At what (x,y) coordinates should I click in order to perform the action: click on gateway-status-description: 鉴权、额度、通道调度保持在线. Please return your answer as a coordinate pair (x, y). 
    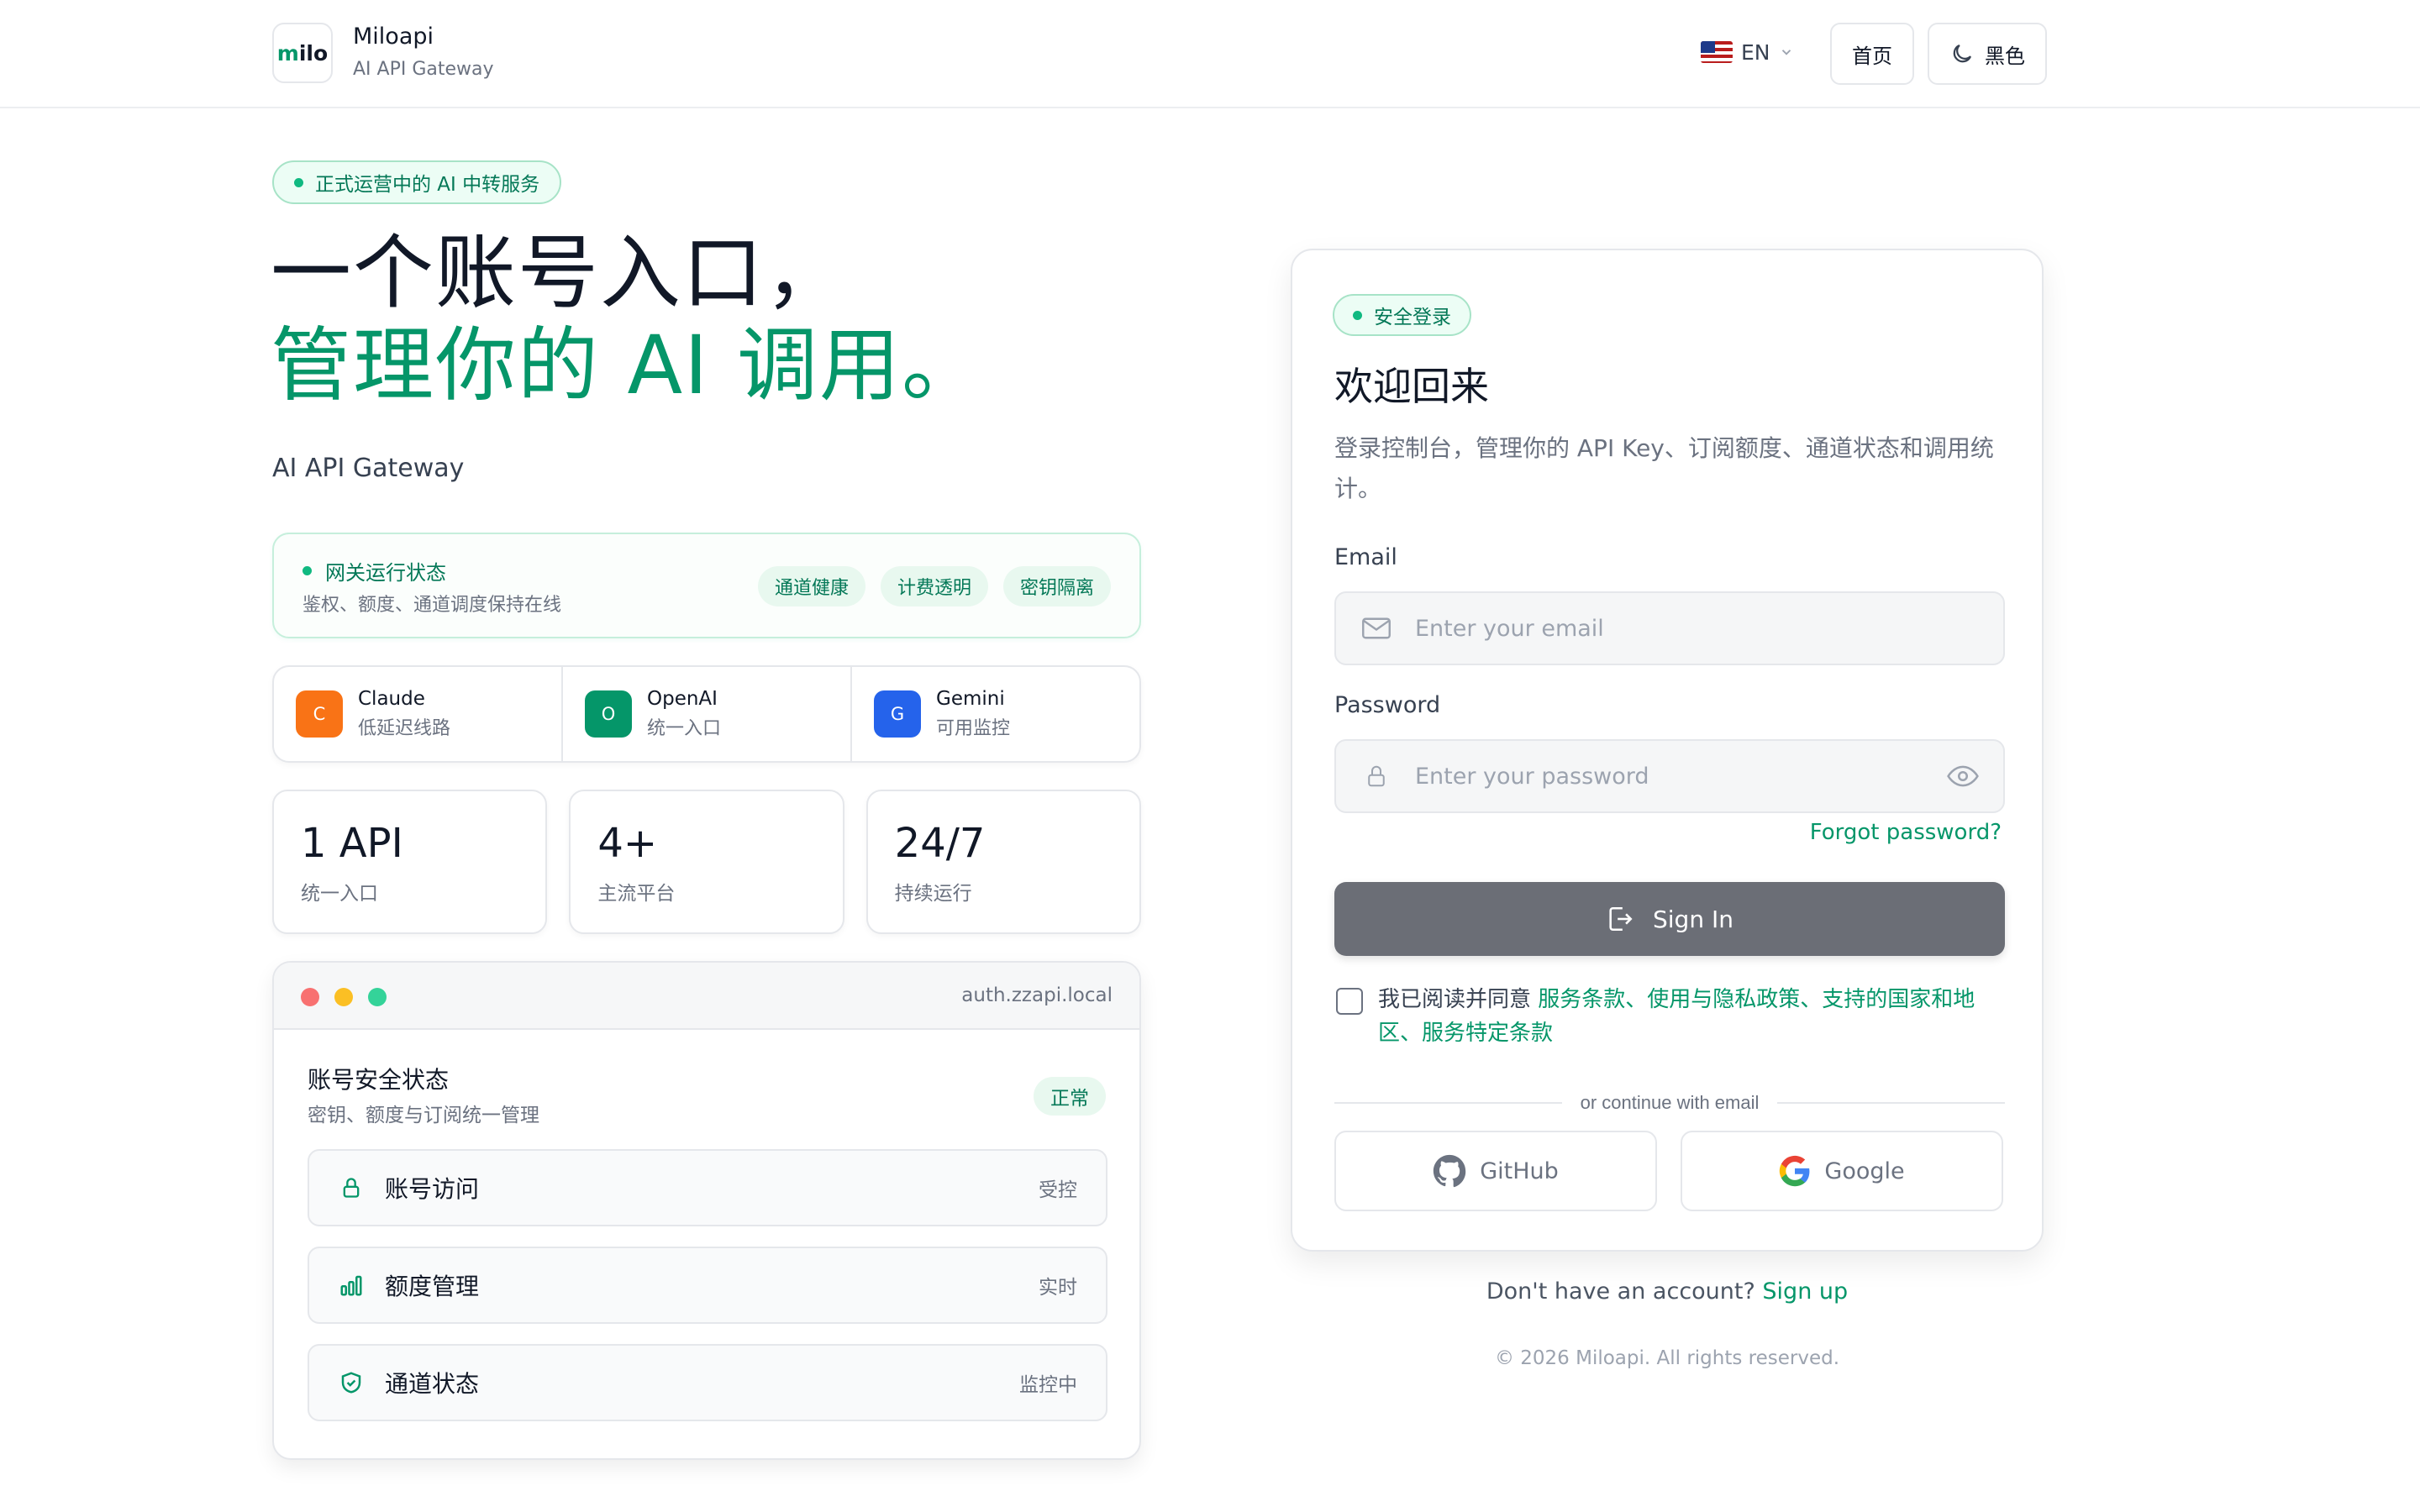
    Looking at the image, I should click on (432, 605).